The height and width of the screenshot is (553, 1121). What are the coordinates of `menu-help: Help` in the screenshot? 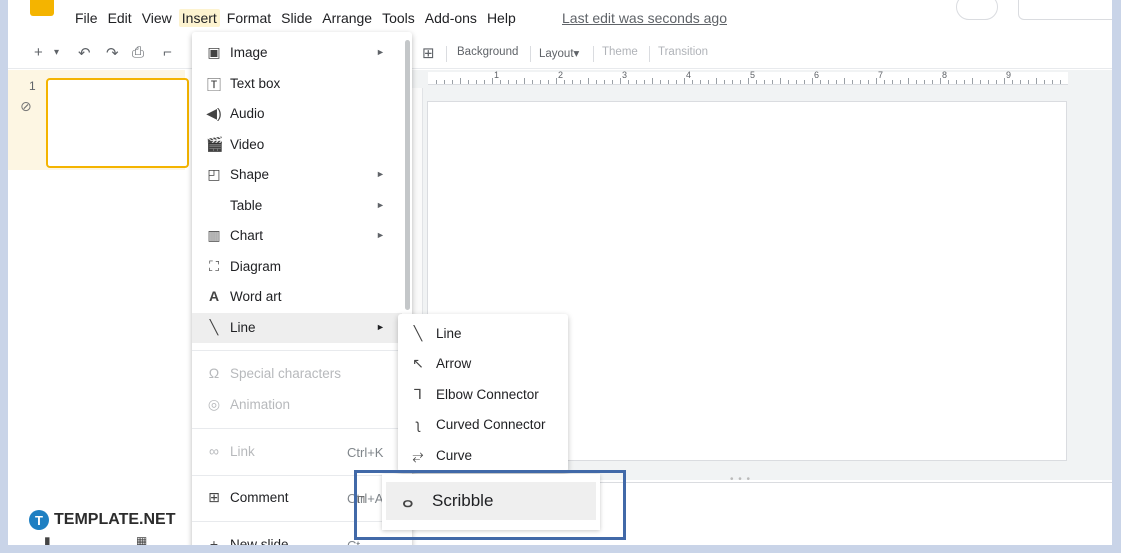 It's located at (501, 18).